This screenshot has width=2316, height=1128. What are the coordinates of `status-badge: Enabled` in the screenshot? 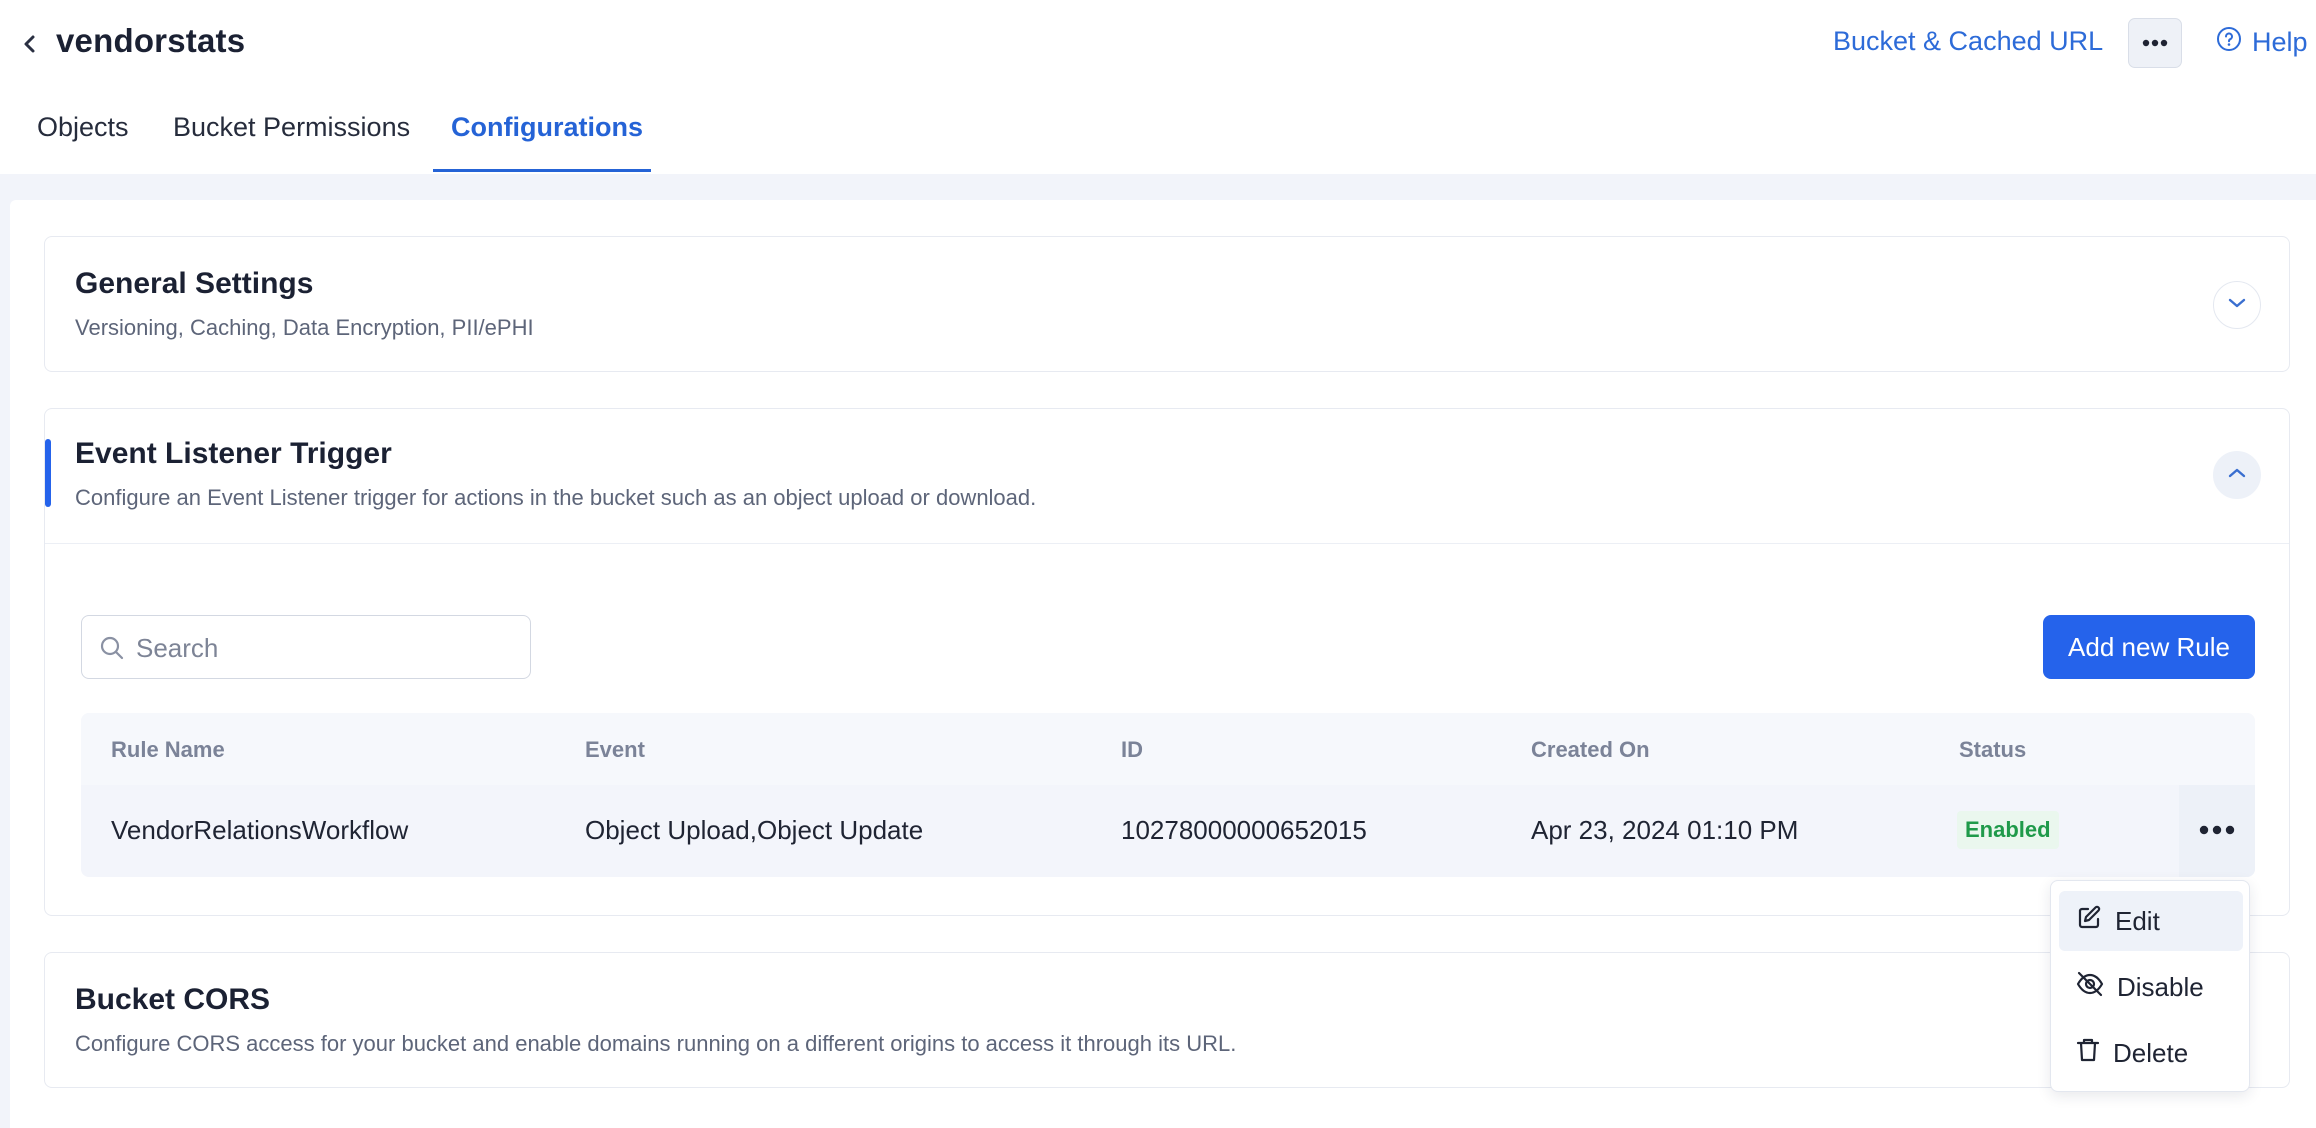 It's located at (2008, 830).